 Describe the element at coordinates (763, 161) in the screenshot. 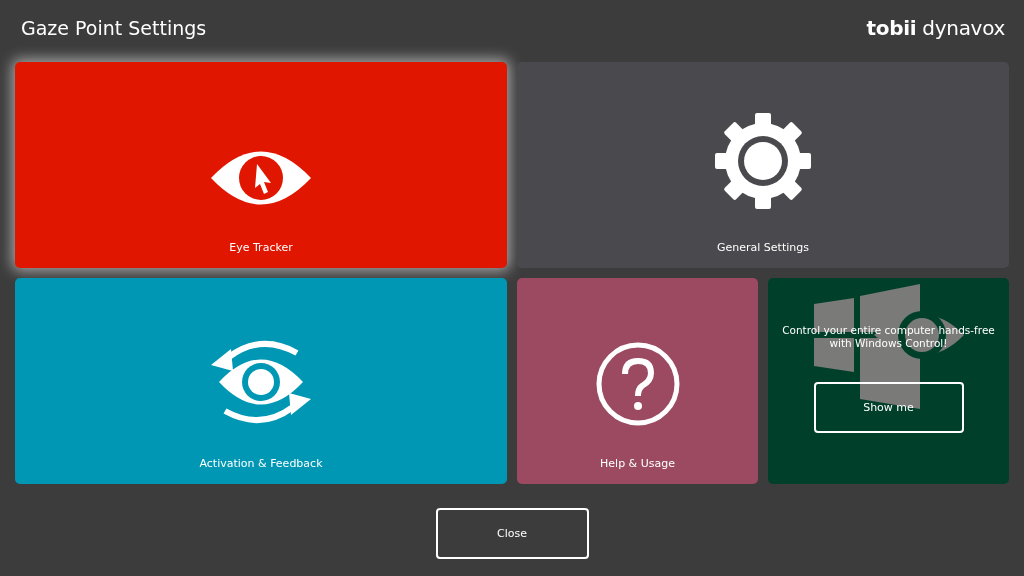

I see `gear-icon` at that location.